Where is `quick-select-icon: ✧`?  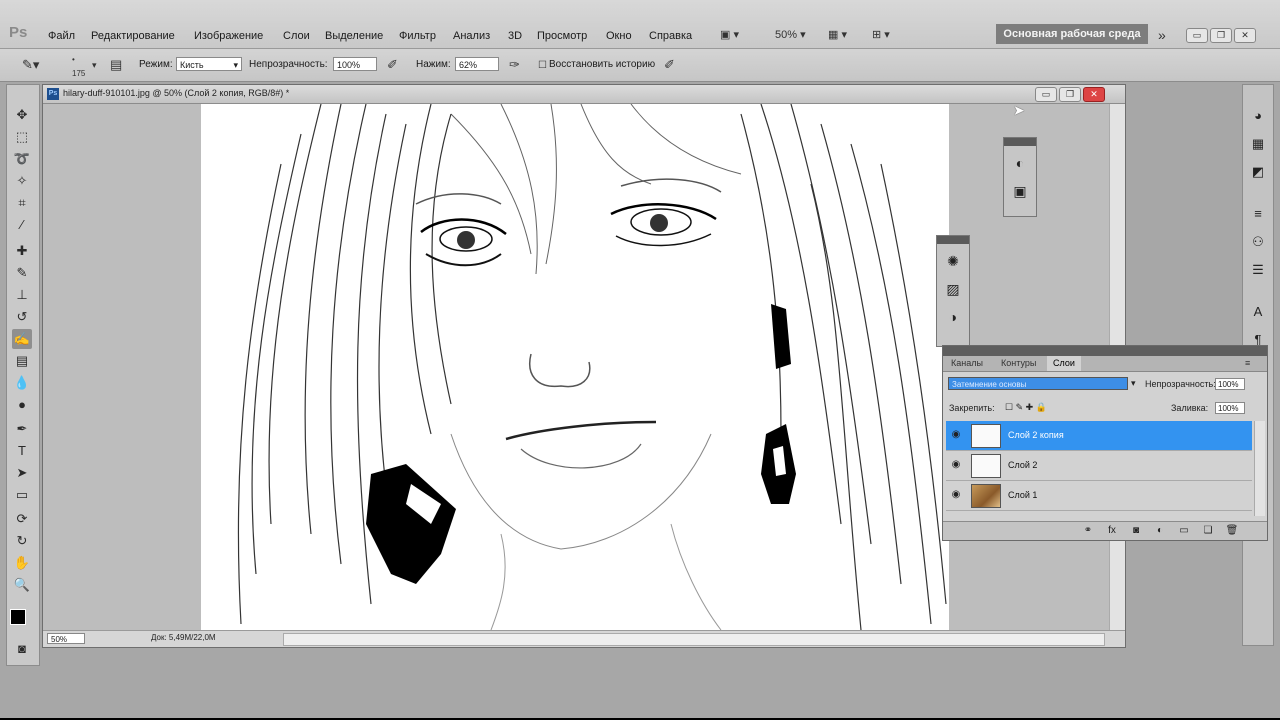 quick-select-icon: ✧ is located at coordinates (22, 181).